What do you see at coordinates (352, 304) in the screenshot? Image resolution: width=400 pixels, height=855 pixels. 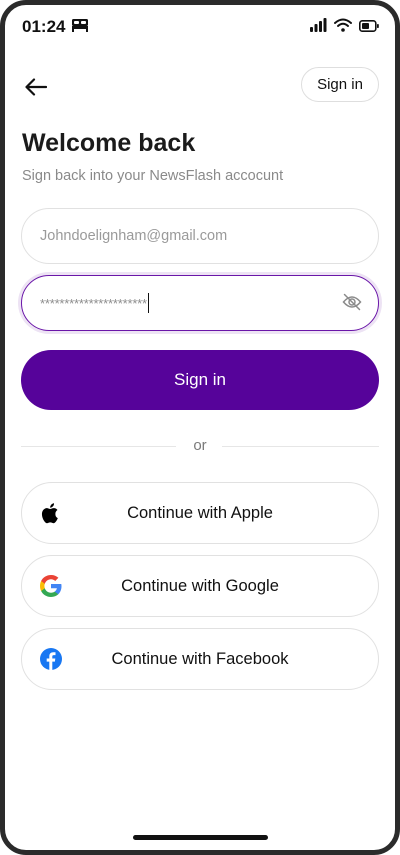 I see `eye-off-icon` at bounding box center [352, 304].